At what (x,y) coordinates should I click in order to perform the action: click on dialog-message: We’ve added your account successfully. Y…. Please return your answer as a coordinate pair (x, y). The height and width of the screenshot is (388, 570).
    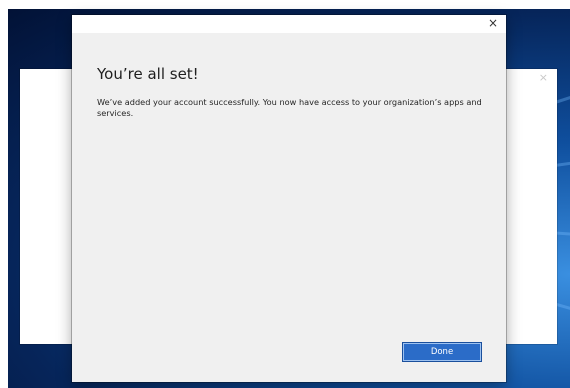
    Looking at the image, I should click on (289, 107).